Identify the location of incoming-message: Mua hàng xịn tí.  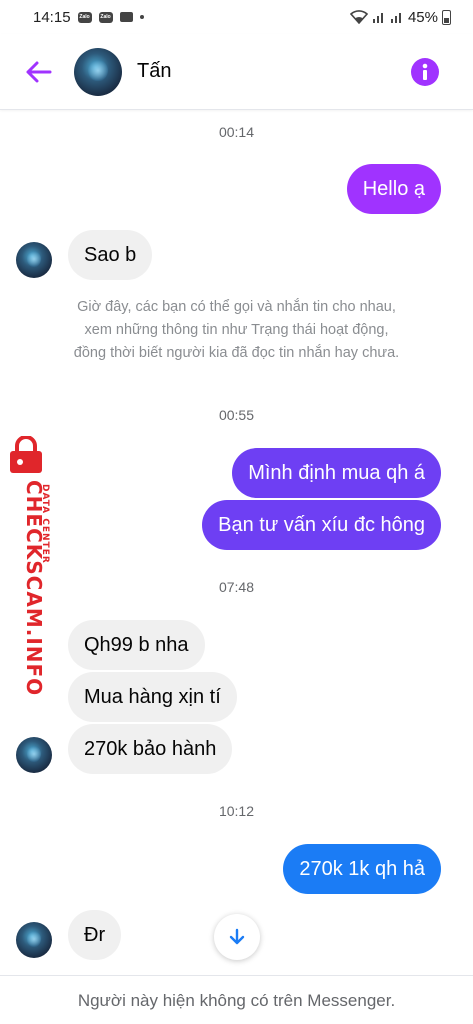
(152, 697).